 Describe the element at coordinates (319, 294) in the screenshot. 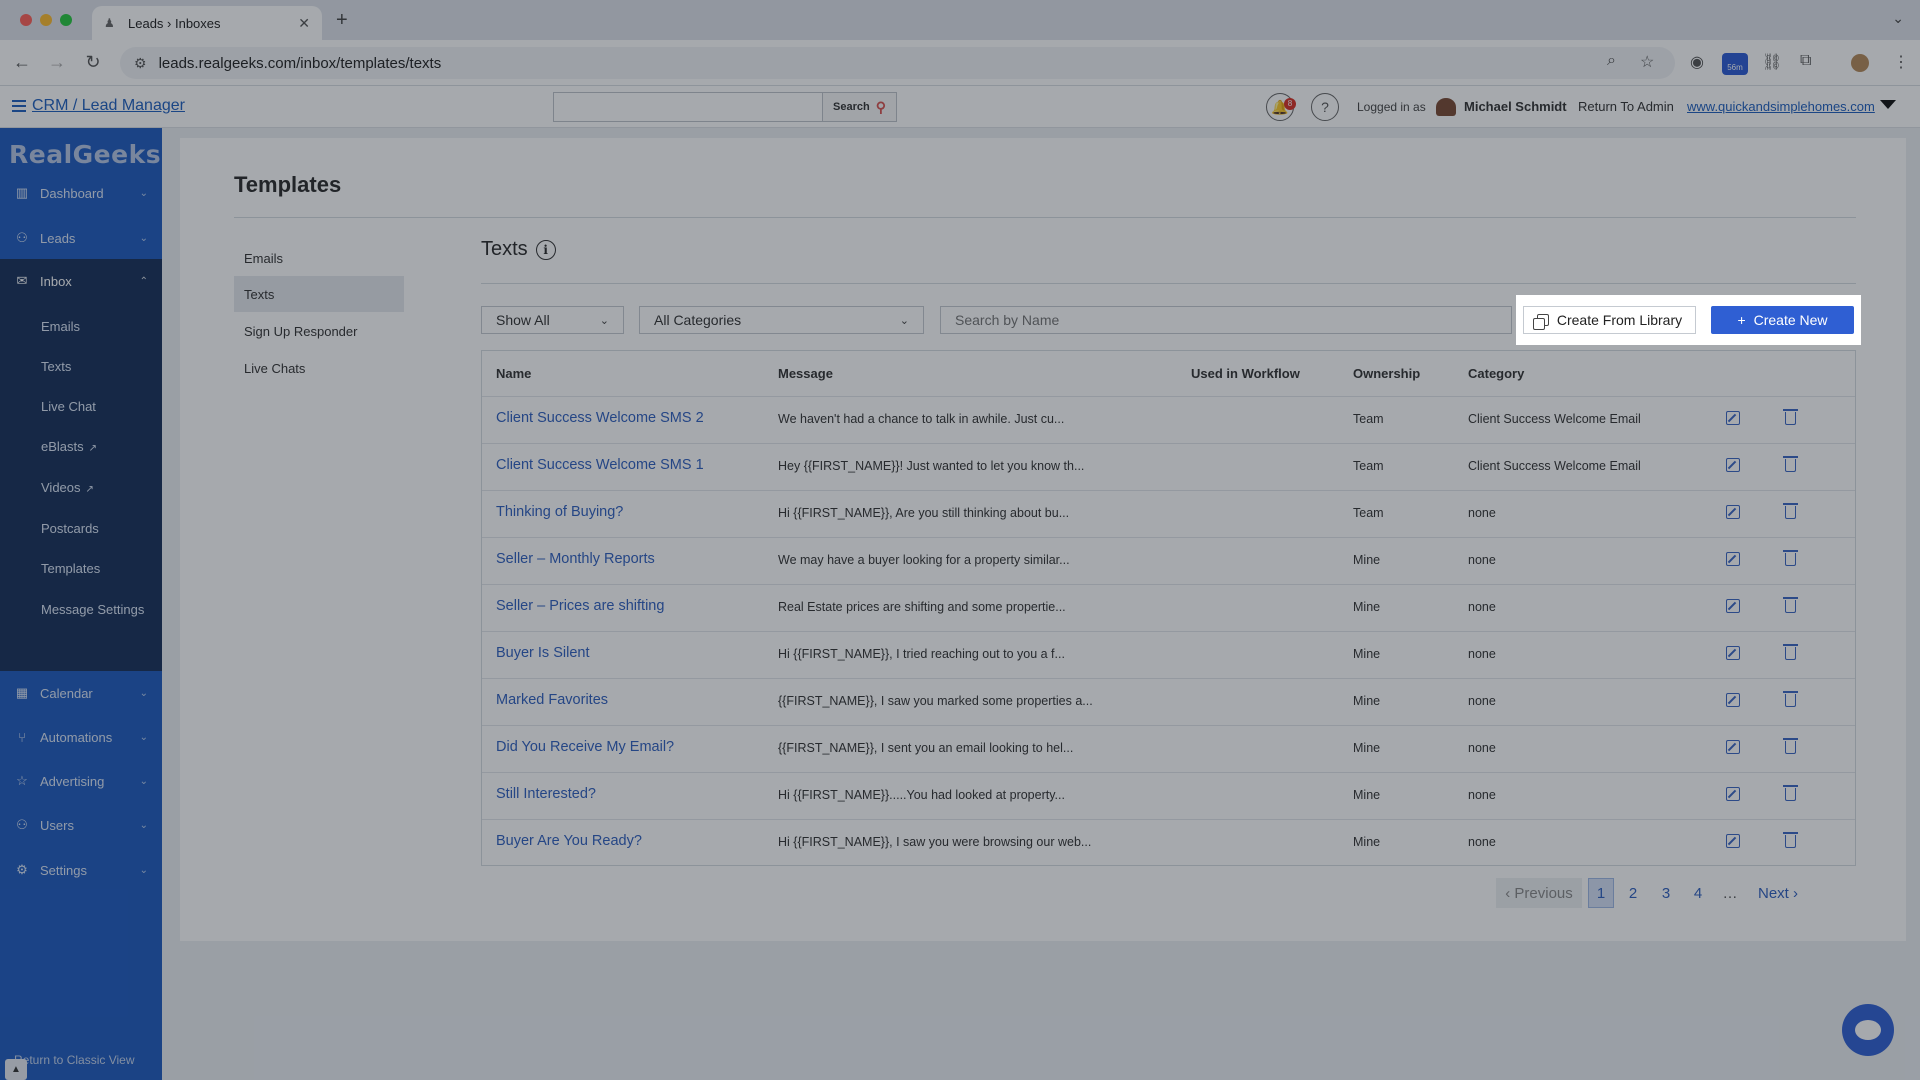

I see `templates-nav-texts: Texts` at that location.